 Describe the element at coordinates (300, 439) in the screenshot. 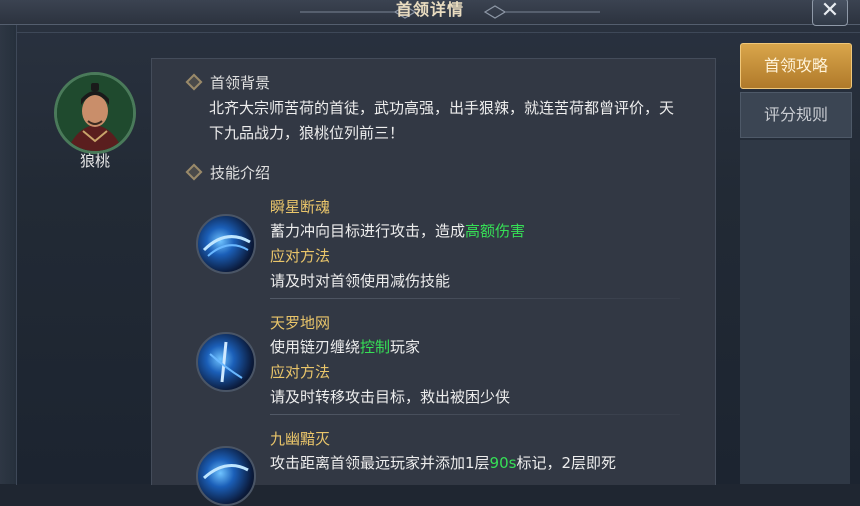

I see `skill-name-3: 九幽黯灭` at that location.